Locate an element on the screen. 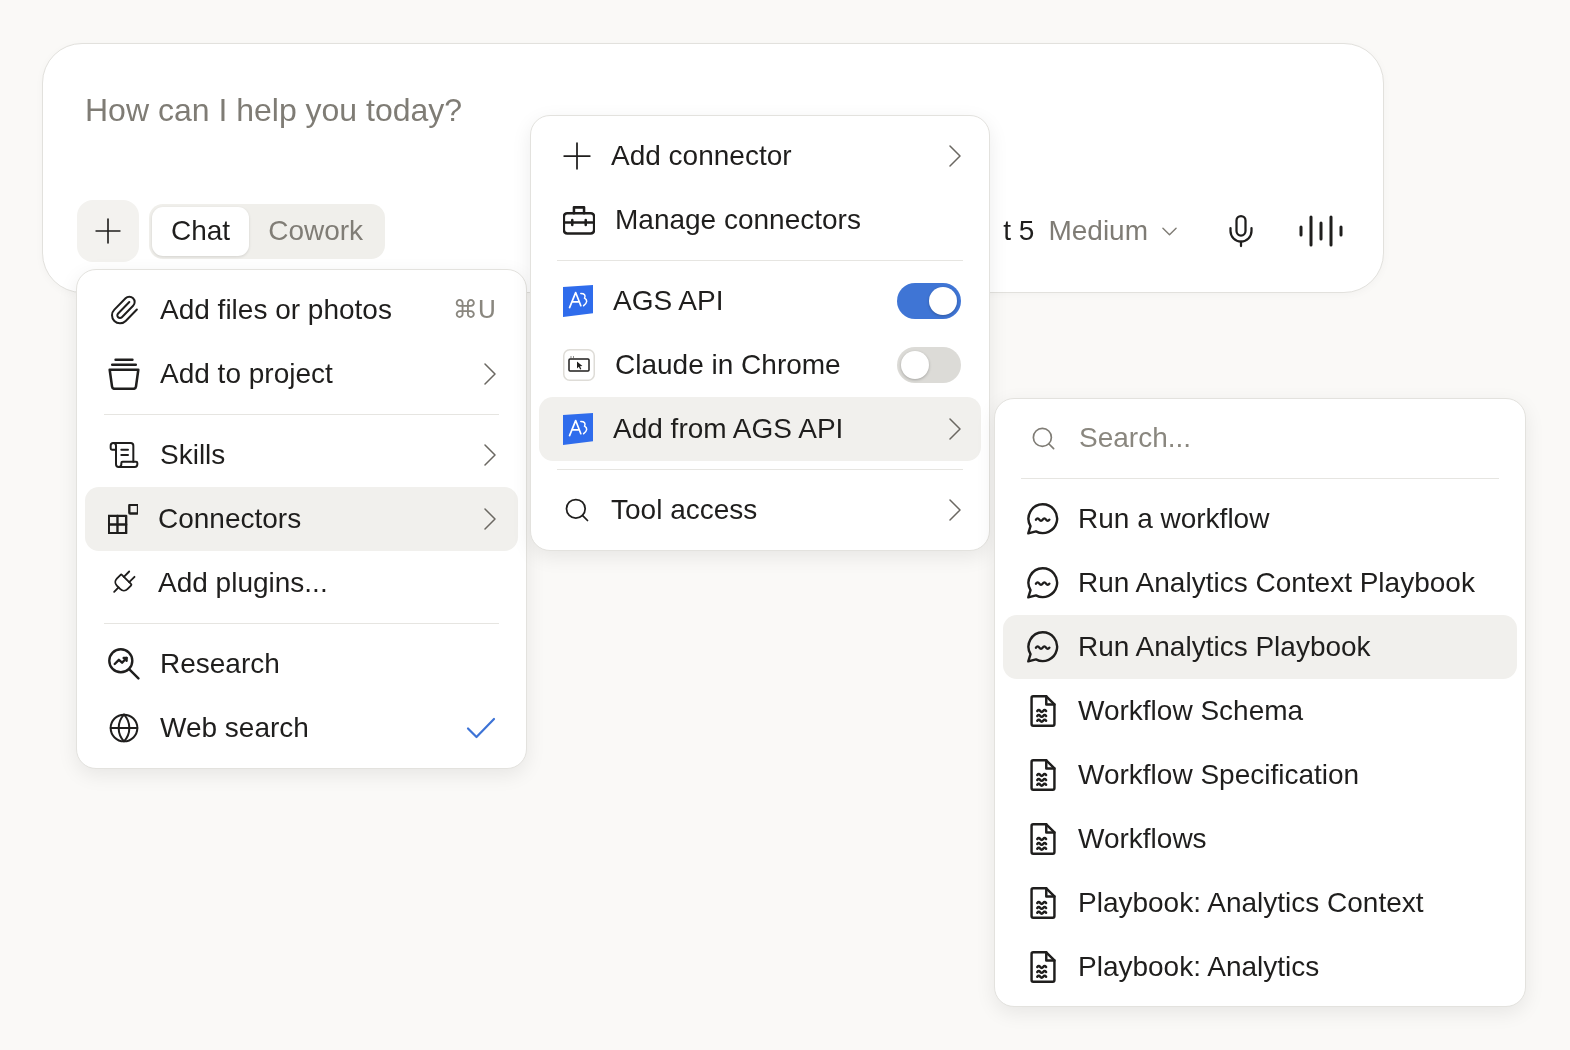 The image size is (1570, 1050). menu-item: AGS API is located at coordinates (760, 301).